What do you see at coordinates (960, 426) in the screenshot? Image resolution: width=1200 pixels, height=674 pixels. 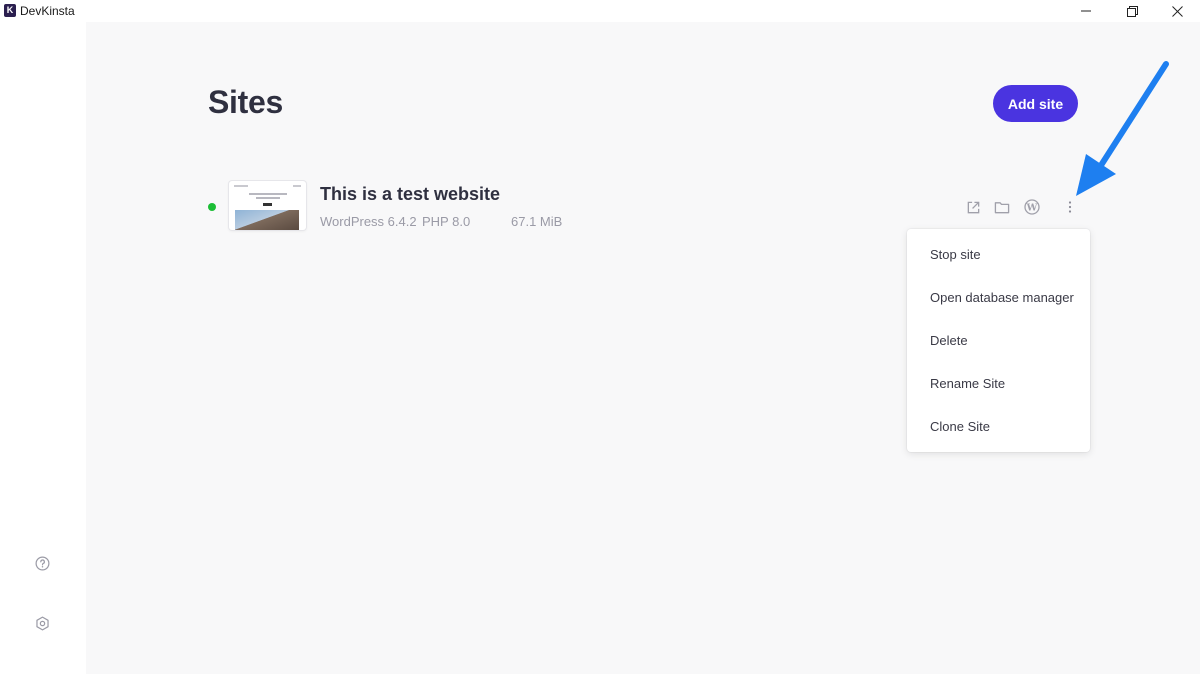 I see `menu-item-clone-site: Clone Site` at bounding box center [960, 426].